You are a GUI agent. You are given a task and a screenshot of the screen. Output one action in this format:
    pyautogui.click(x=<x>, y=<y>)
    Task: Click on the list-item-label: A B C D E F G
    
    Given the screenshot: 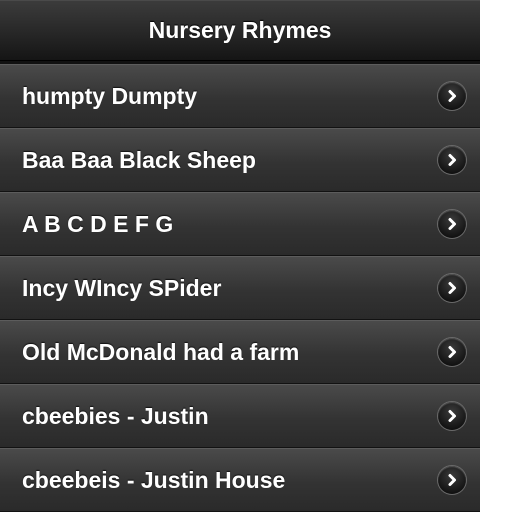 What is the action you would take?
    pyautogui.click(x=98, y=223)
    